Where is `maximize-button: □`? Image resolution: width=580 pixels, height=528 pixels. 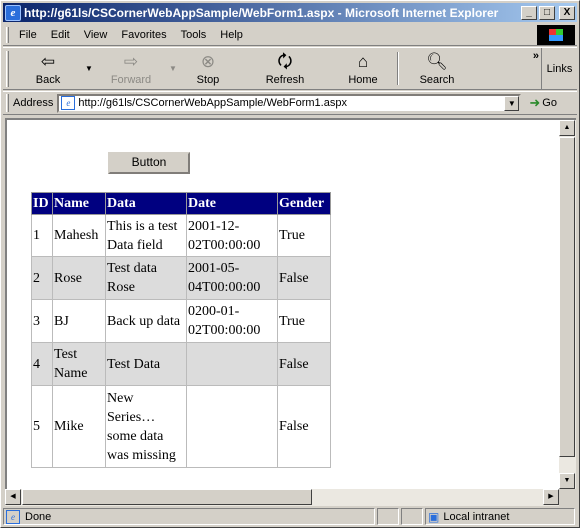 maximize-button: □ is located at coordinates (547, 12).